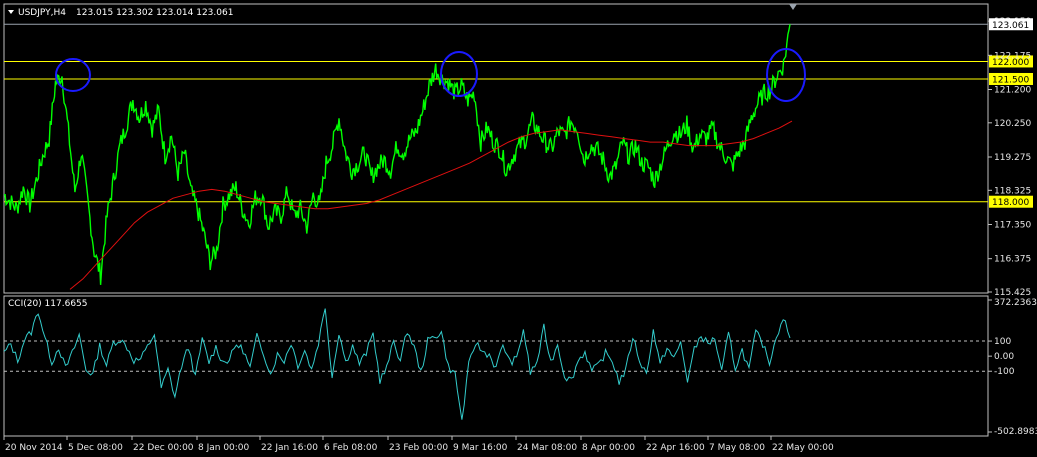 This screenshot has height=457, width=1037. I want to click on dropdown-triangle-icon, so click(11, 12).